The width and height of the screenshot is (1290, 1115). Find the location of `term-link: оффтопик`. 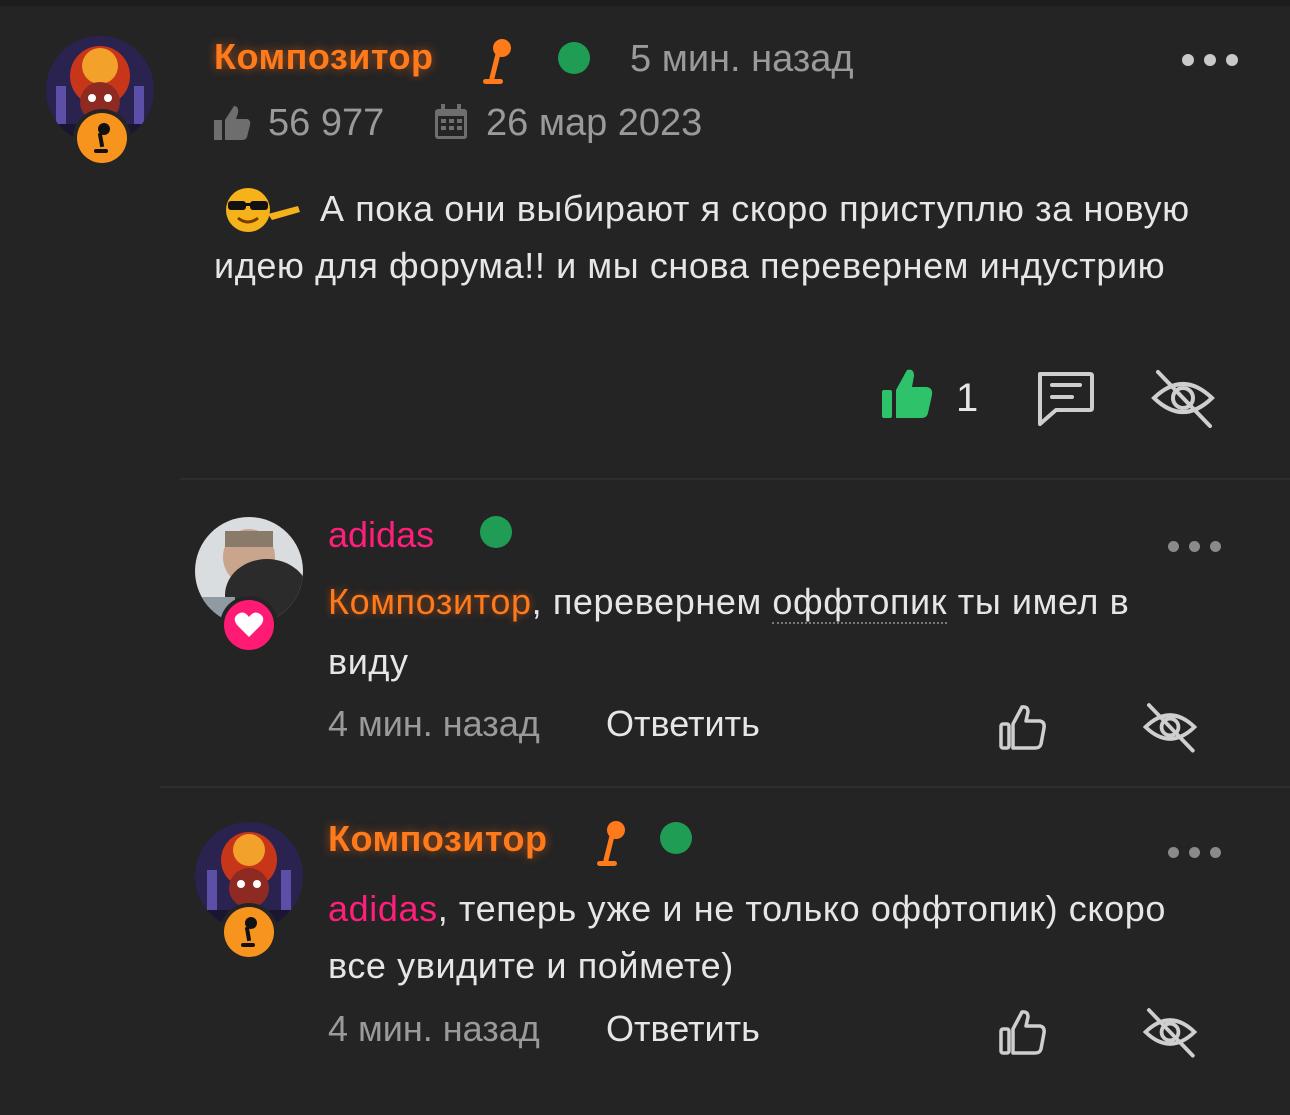

term-link: оффтопик is located at coordinates (860, 602).